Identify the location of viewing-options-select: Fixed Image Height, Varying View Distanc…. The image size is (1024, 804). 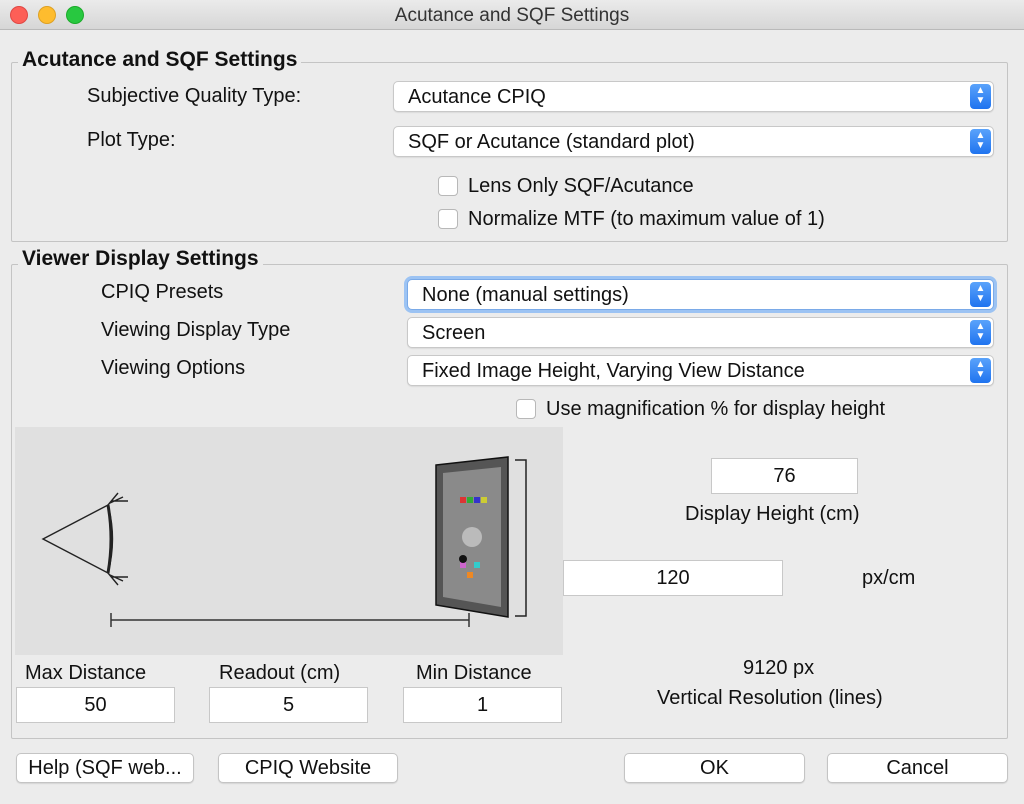
(700, 370).